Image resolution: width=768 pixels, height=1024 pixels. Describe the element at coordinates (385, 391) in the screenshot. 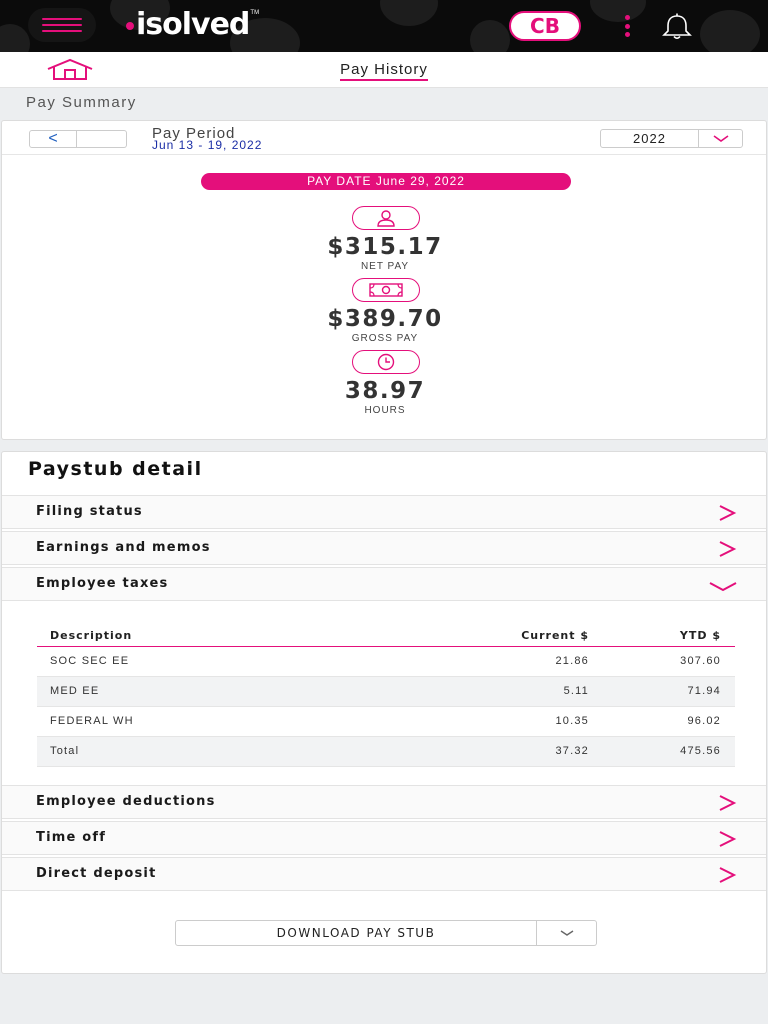

I see `hours-value: 38.97` at that location.